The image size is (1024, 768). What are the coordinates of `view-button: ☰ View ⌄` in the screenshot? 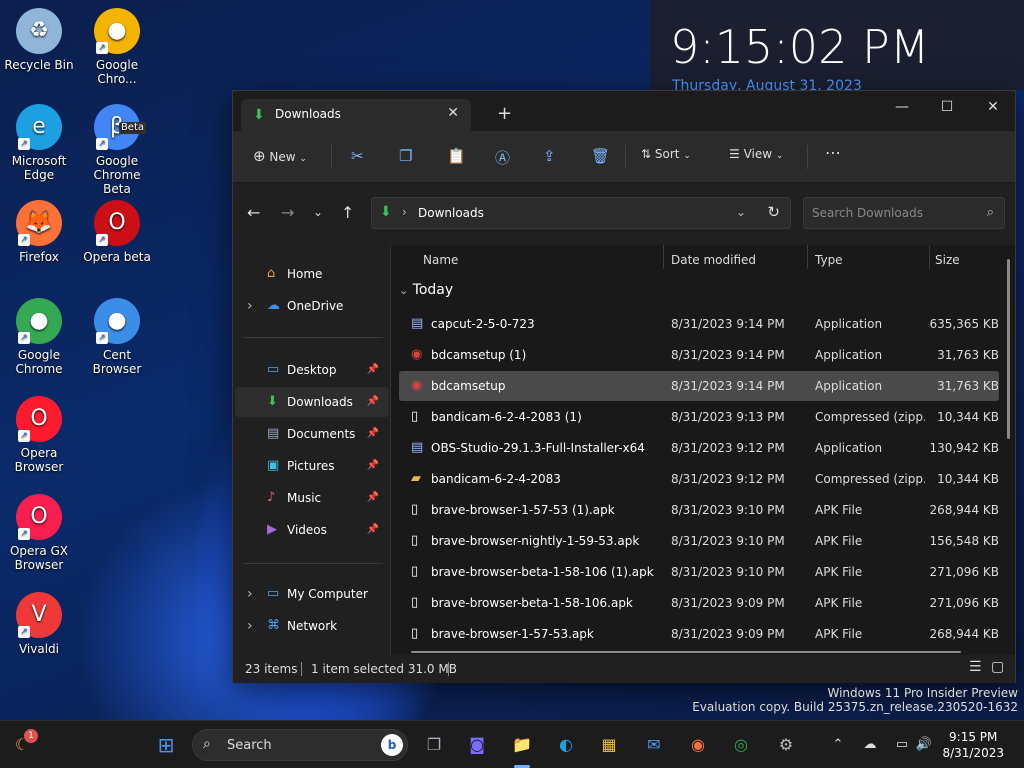 It's located at (756, 154).